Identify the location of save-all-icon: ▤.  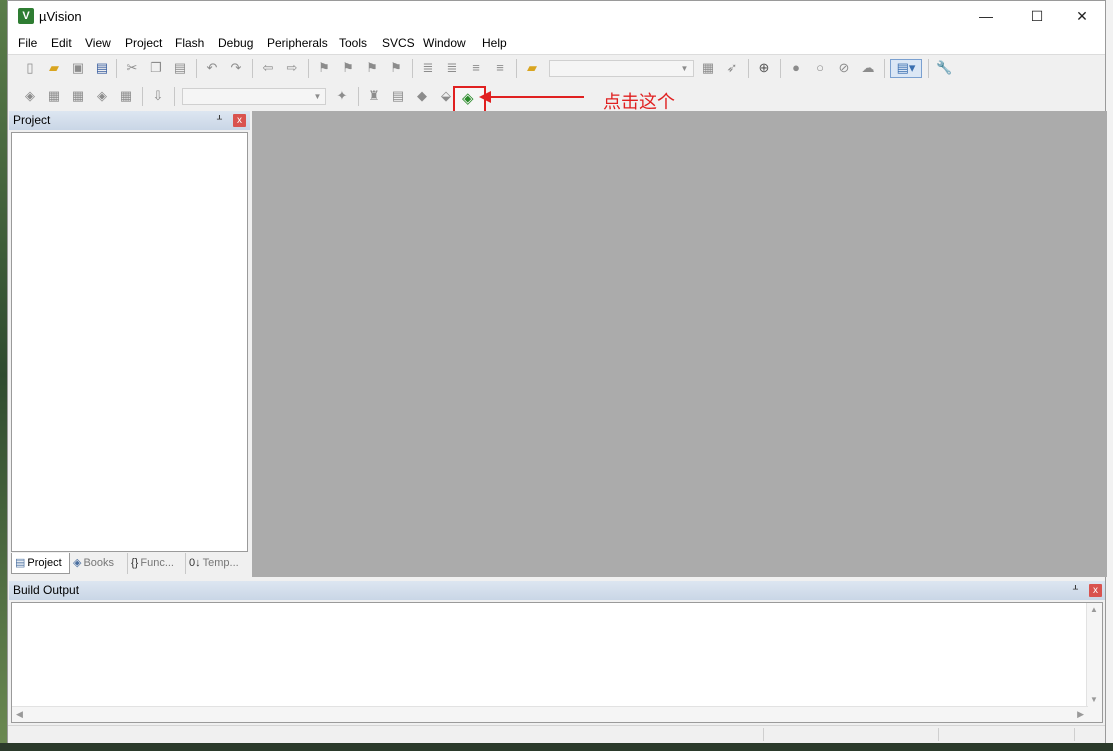
(102, 68).